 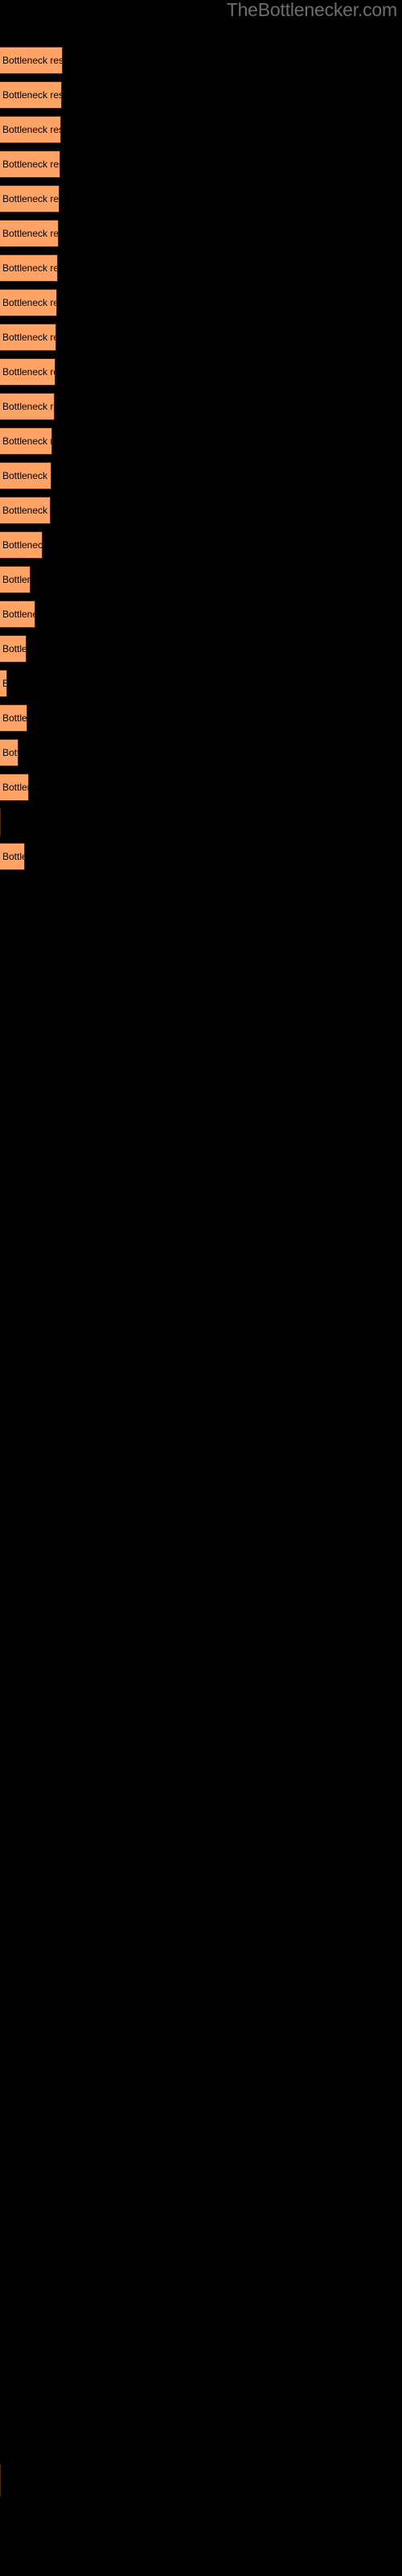 What do you see at coordinates (0, 2480) in the screenshot?
I see `bottleneck-result-bar` at bounding box center [0, 2480].